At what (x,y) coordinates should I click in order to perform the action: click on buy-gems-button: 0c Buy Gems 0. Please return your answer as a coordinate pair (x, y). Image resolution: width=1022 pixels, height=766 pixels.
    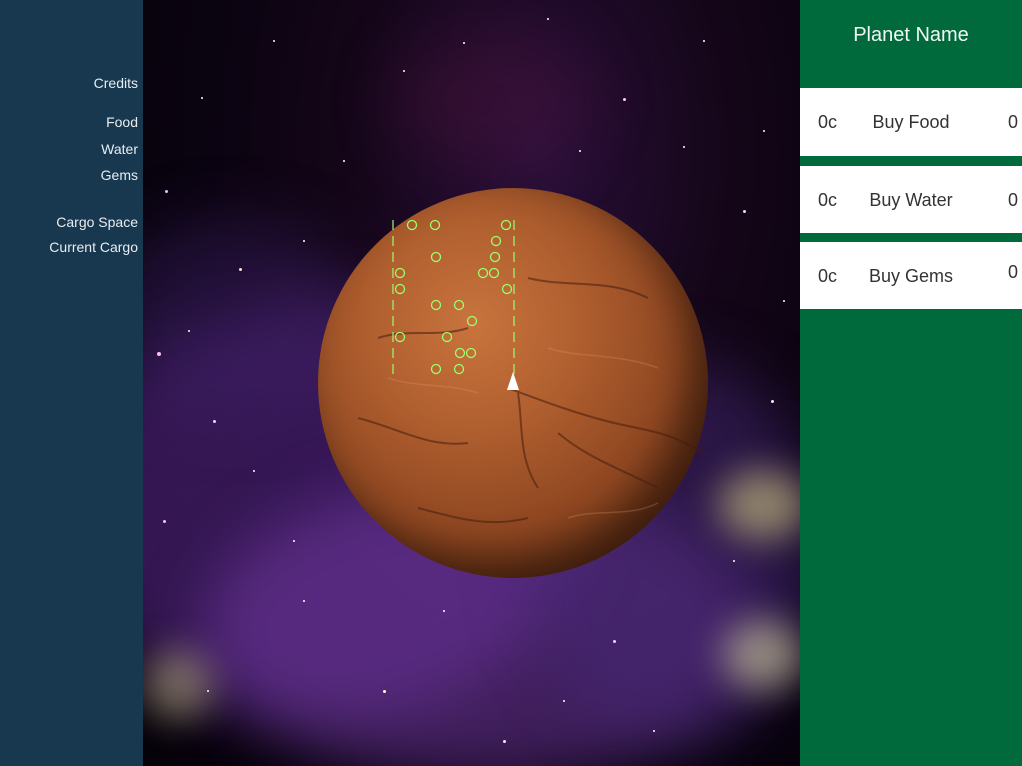
    Looking at the image, I should click on (911, 275).